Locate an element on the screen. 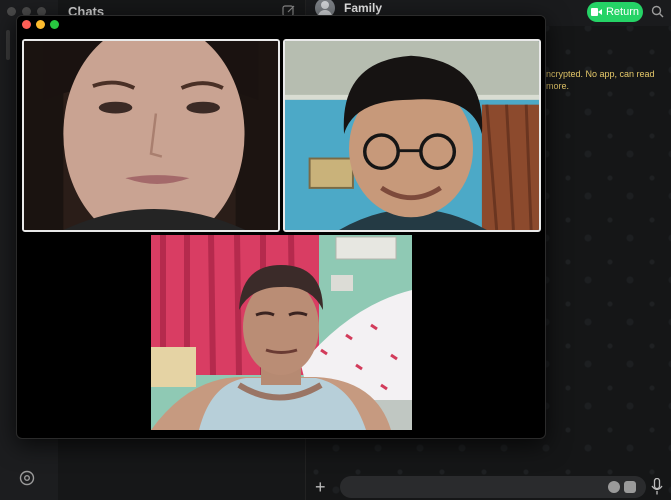 This screenshot has height=500, width=671. message-composer: + is located at coordinates (488, 487).